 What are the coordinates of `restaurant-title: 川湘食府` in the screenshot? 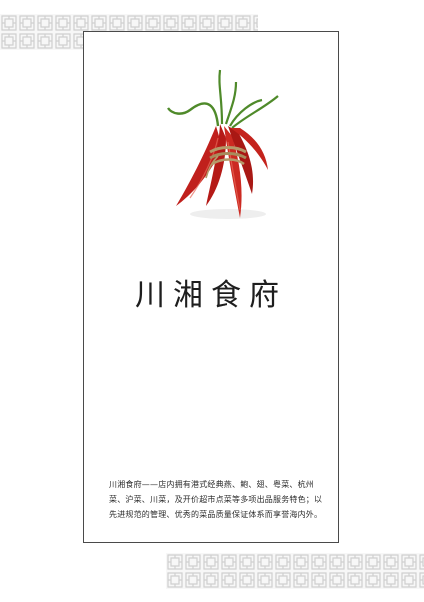 It's located at (211, 295).